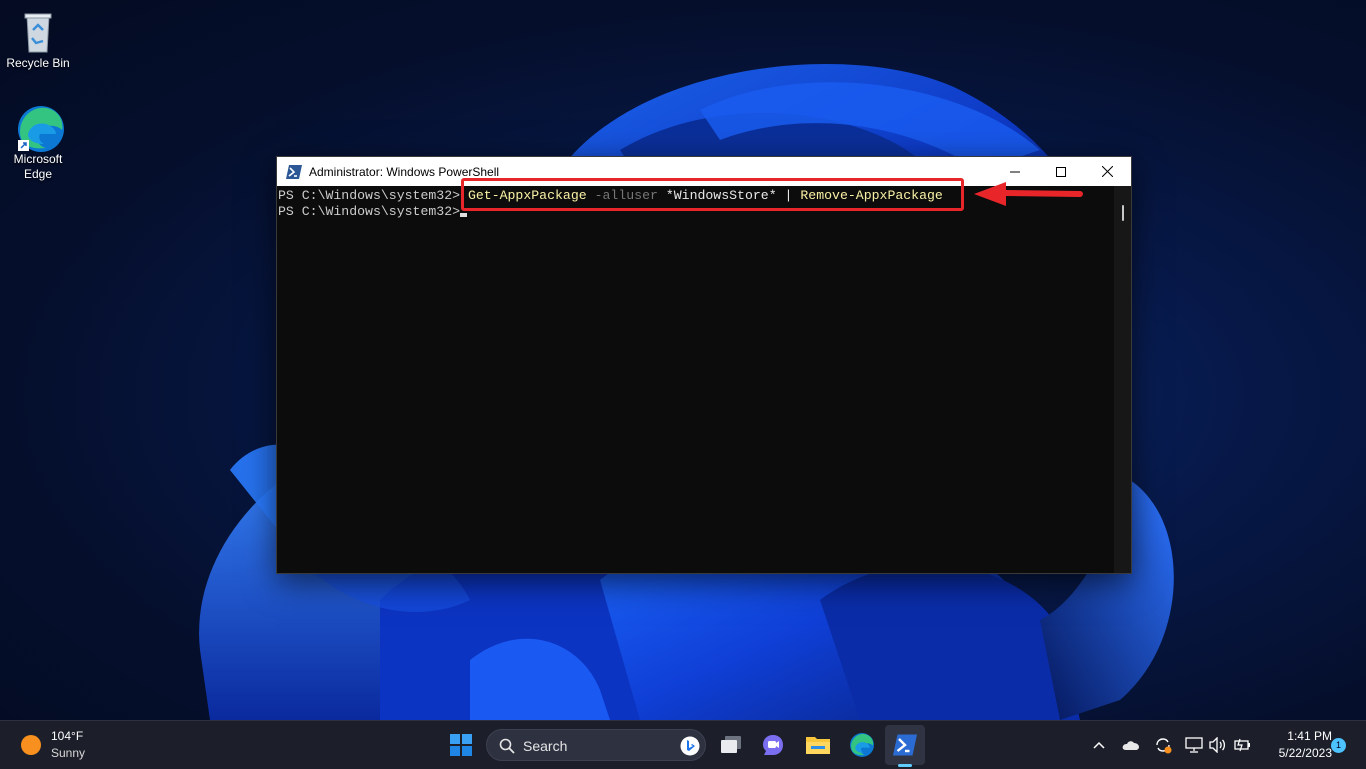 This screenshot has width=1366, height=769. I want to click on volume-tray-button, so click(1218, 745).